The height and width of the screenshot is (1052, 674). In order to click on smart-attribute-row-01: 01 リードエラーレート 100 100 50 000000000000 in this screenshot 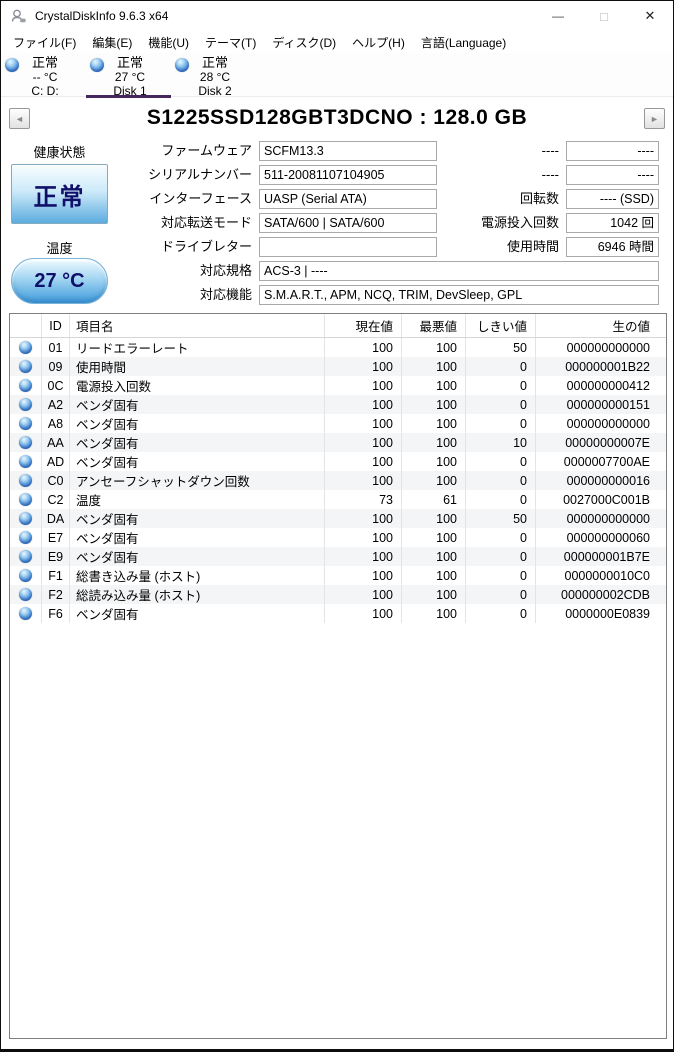, I will do `click(338, 347)`.